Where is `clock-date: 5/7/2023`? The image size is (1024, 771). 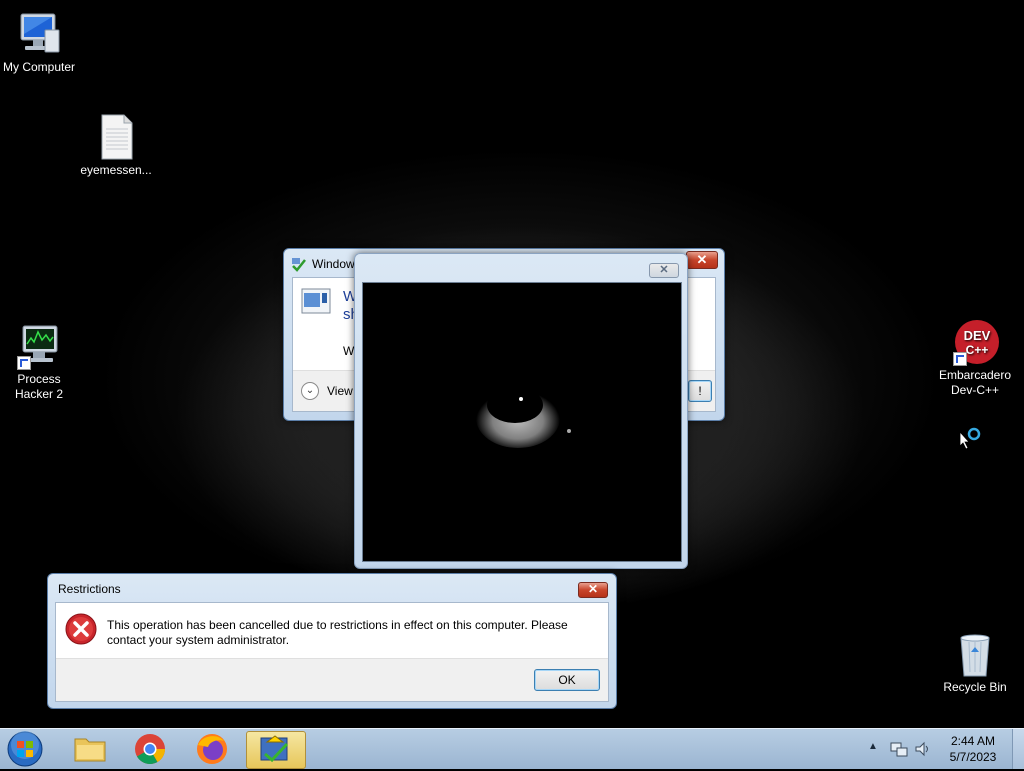 clock-date: 5/7/2023 is located at coordinates (973, 757).